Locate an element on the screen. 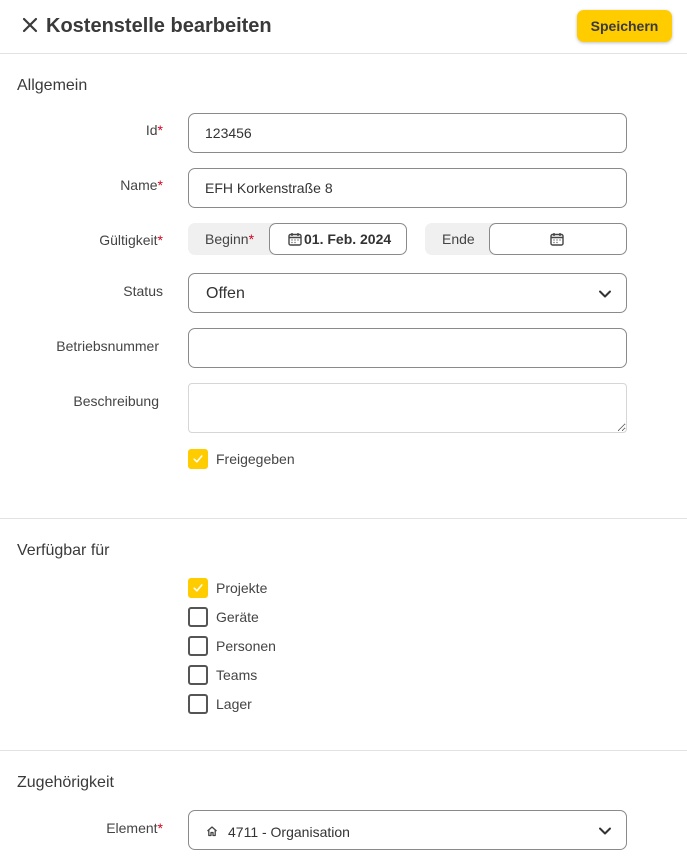 Image resolution: width=687 pixels, height=867 pixels. description-label: Beschreibung is located at coordinates (116, 401).